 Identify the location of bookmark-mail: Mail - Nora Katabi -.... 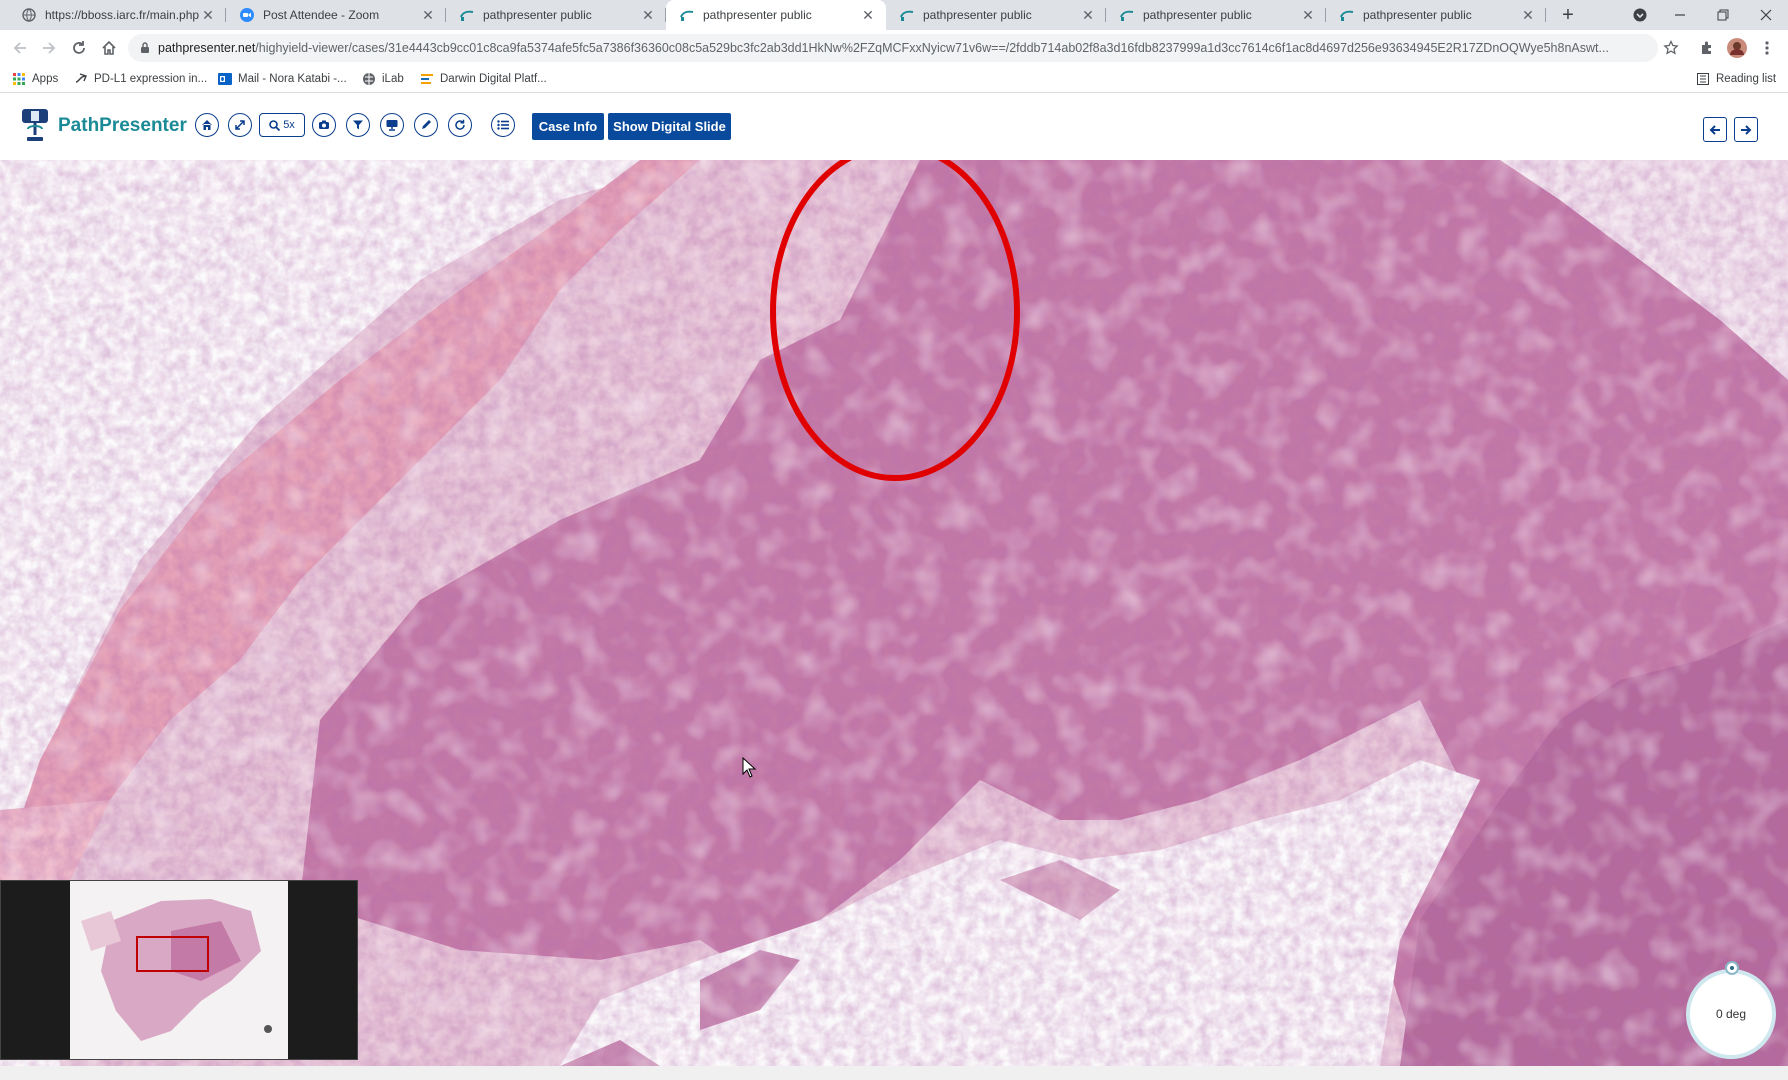
(282, 79).